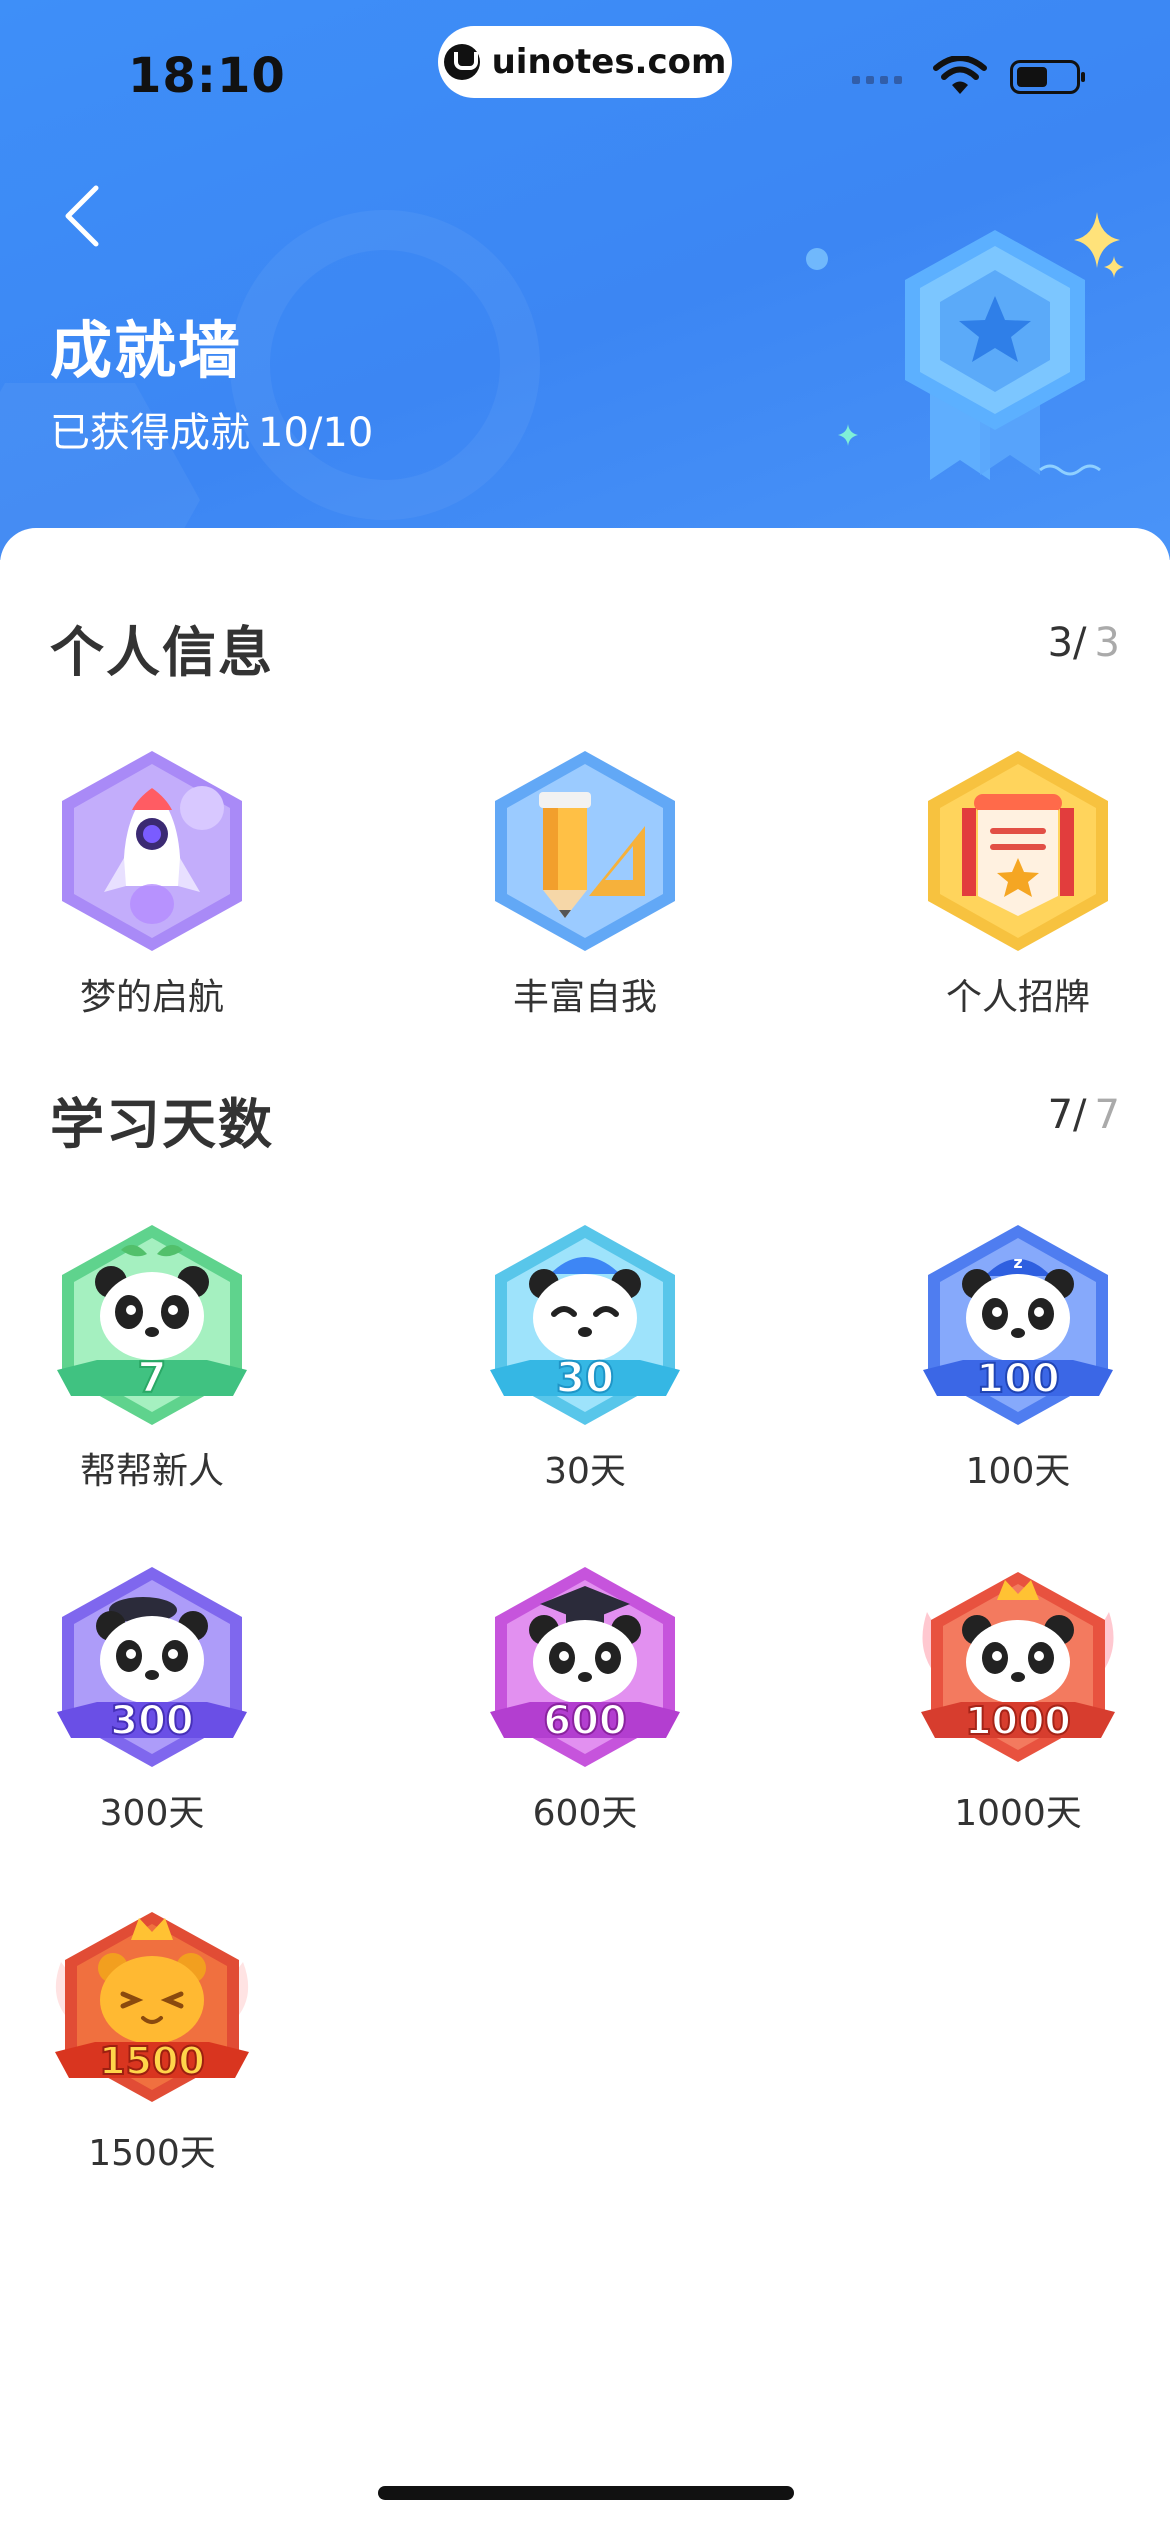 The width and height of the screenshot is (1170, 2532). I want to click on progress-label: 已获得成就, so click(150, 433).